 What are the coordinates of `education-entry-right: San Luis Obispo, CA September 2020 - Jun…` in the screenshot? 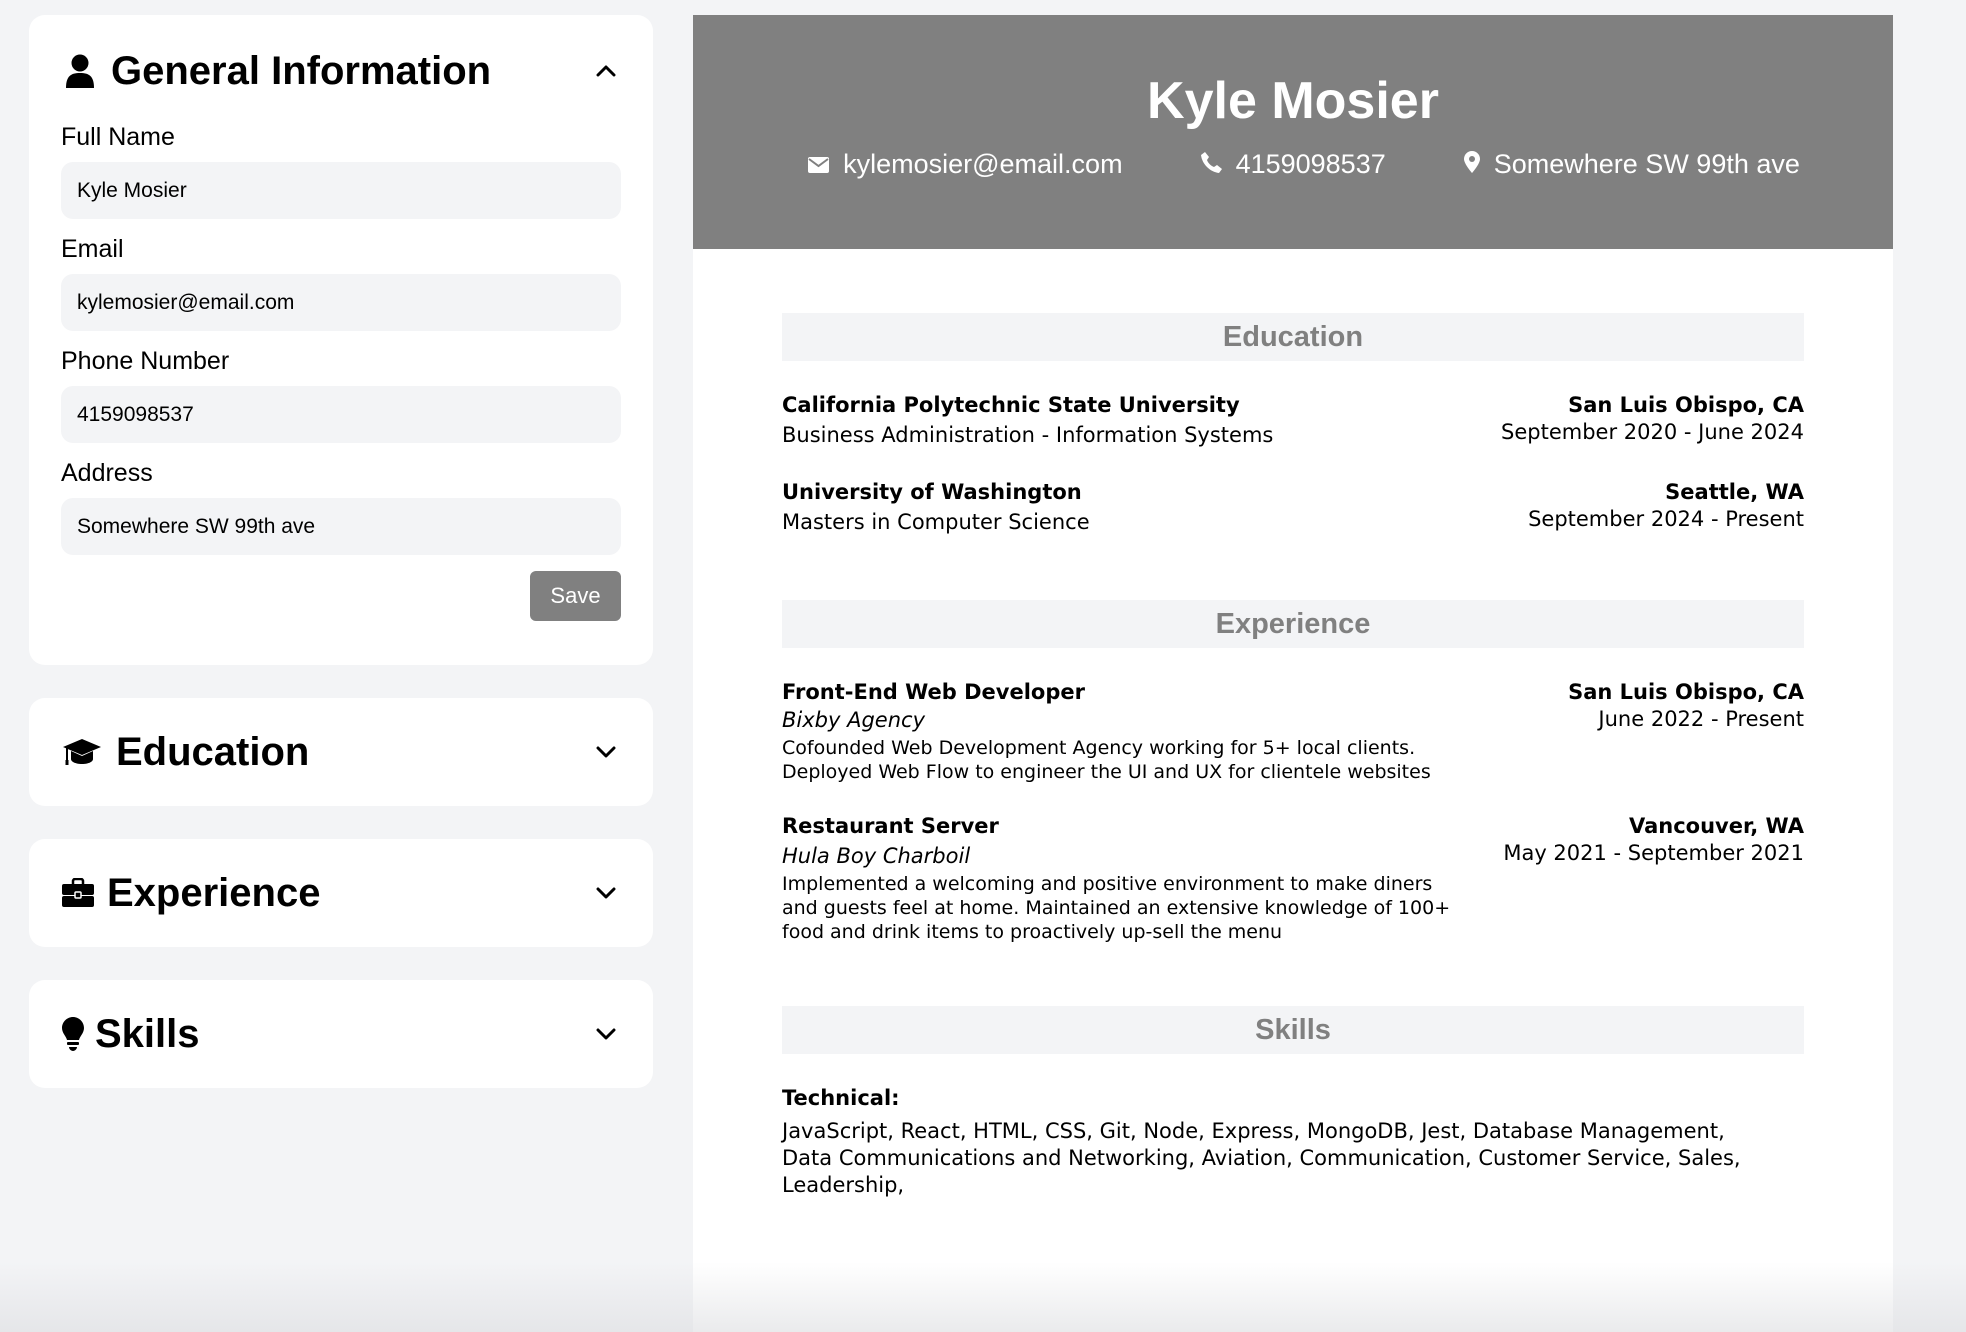 It's located at (1652, 420).